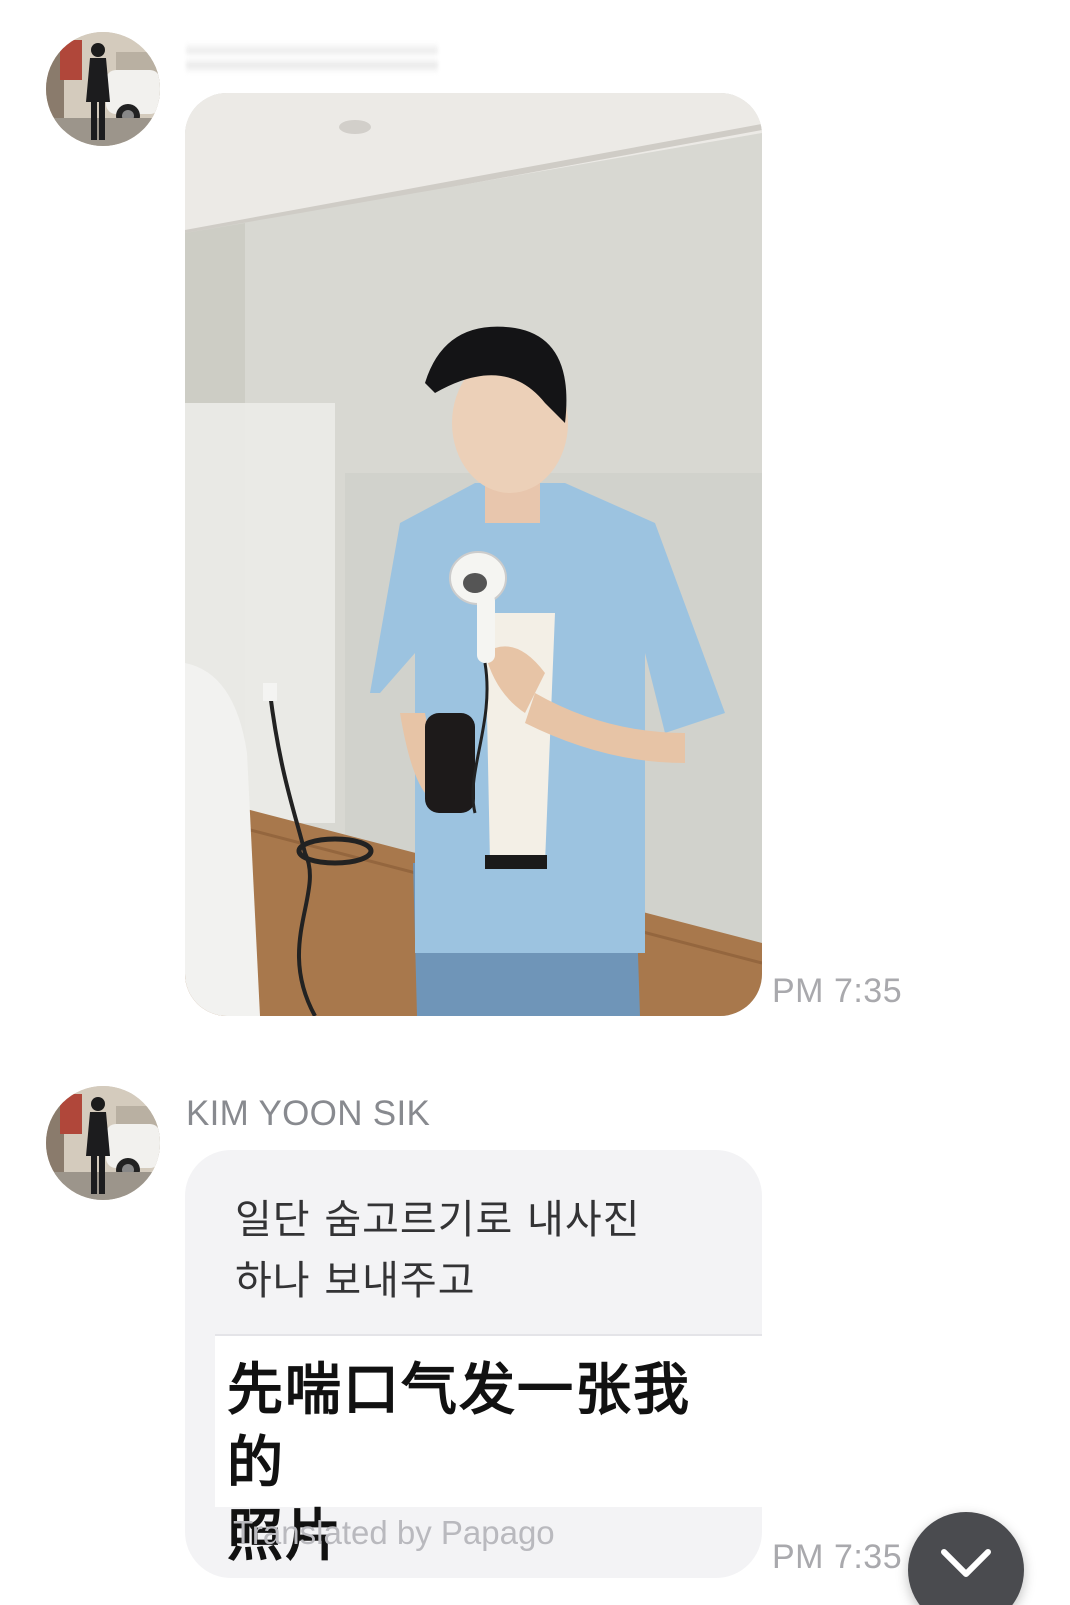  What do you see at coordinates (312, 58) in the screenshot?
I see `sender-name-redacted` at bounding box center [312, 58].